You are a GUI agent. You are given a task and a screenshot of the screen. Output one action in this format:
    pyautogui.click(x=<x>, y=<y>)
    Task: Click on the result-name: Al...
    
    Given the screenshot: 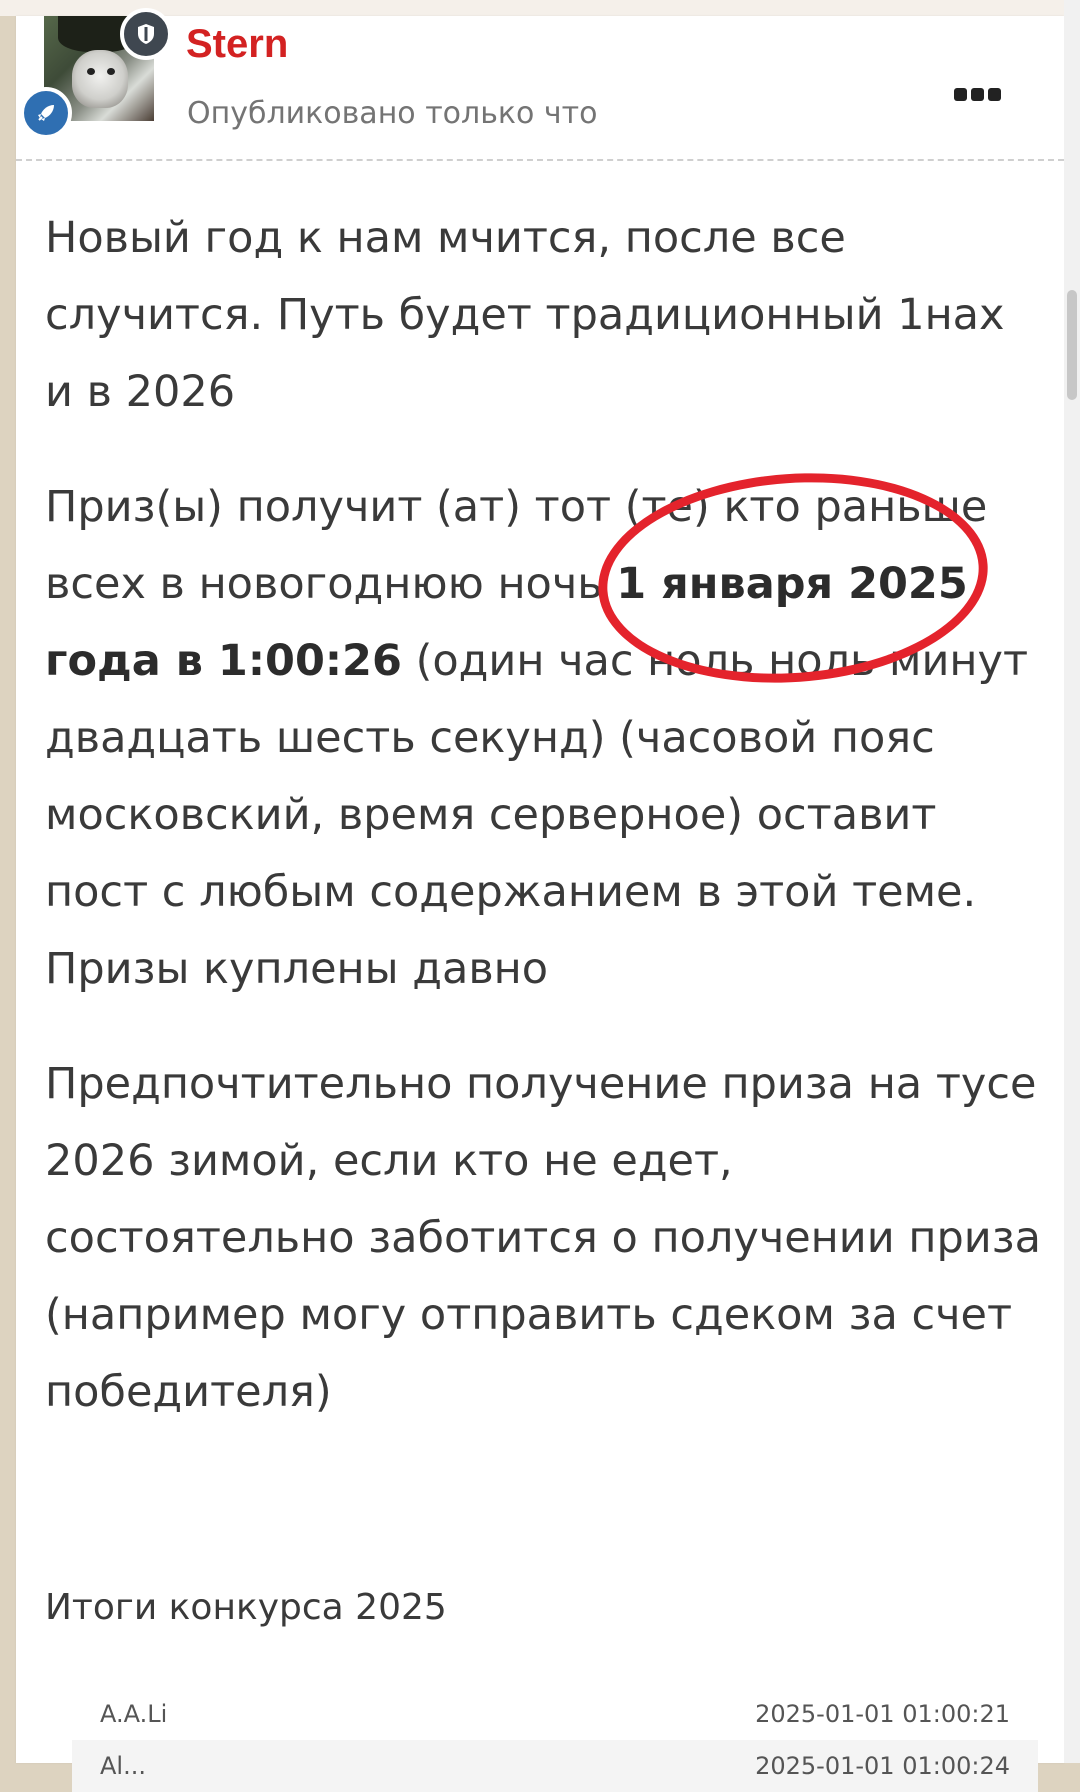 What is the action you would take?
    pyautogui.click(x=123, y=1766)
    